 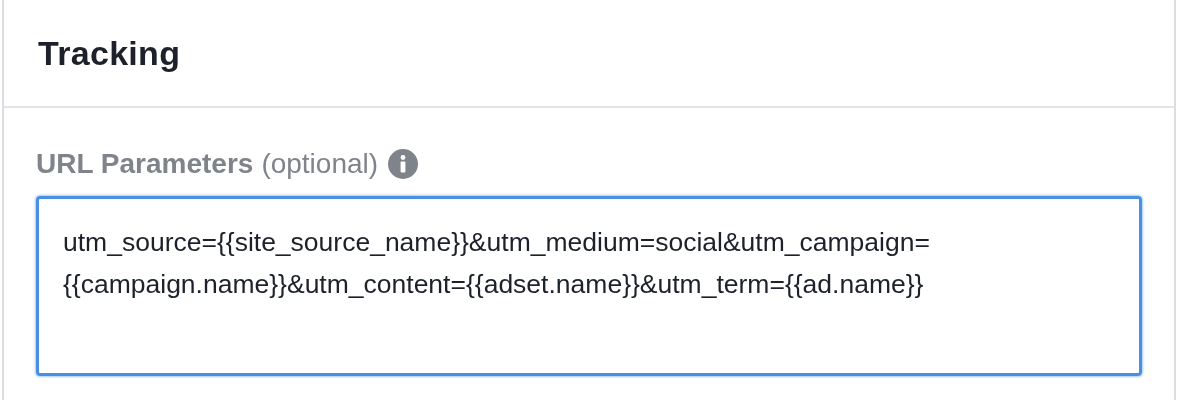 I want to click on field-label: URL Parameters, so click(x=145, y=164).